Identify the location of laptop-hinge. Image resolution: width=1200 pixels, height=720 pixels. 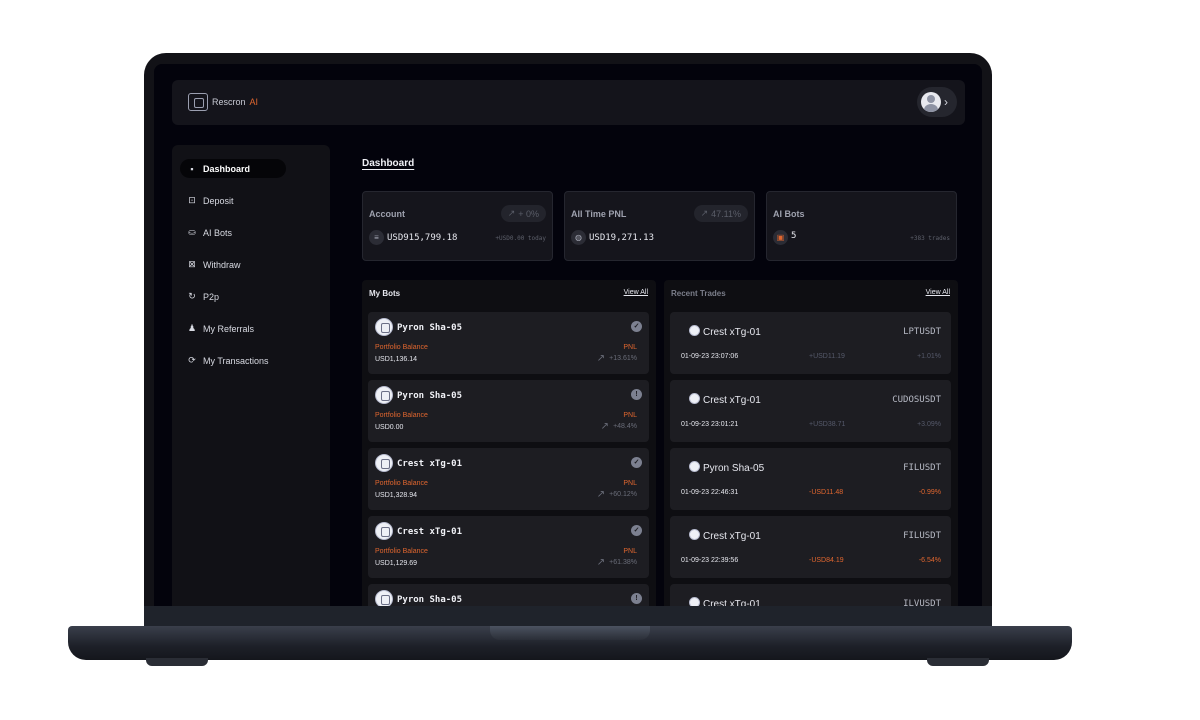
(568, 617).